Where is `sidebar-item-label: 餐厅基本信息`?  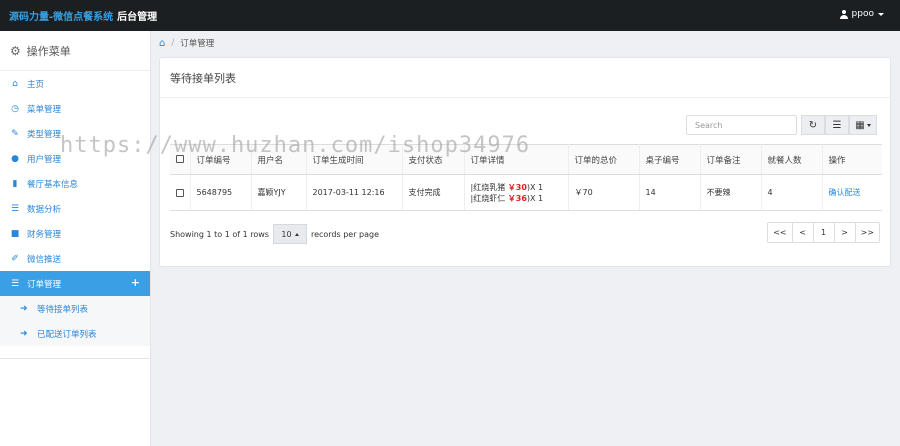
sidebar-item-label: 餐厅基本信息 is located at coordinates (53, 184).